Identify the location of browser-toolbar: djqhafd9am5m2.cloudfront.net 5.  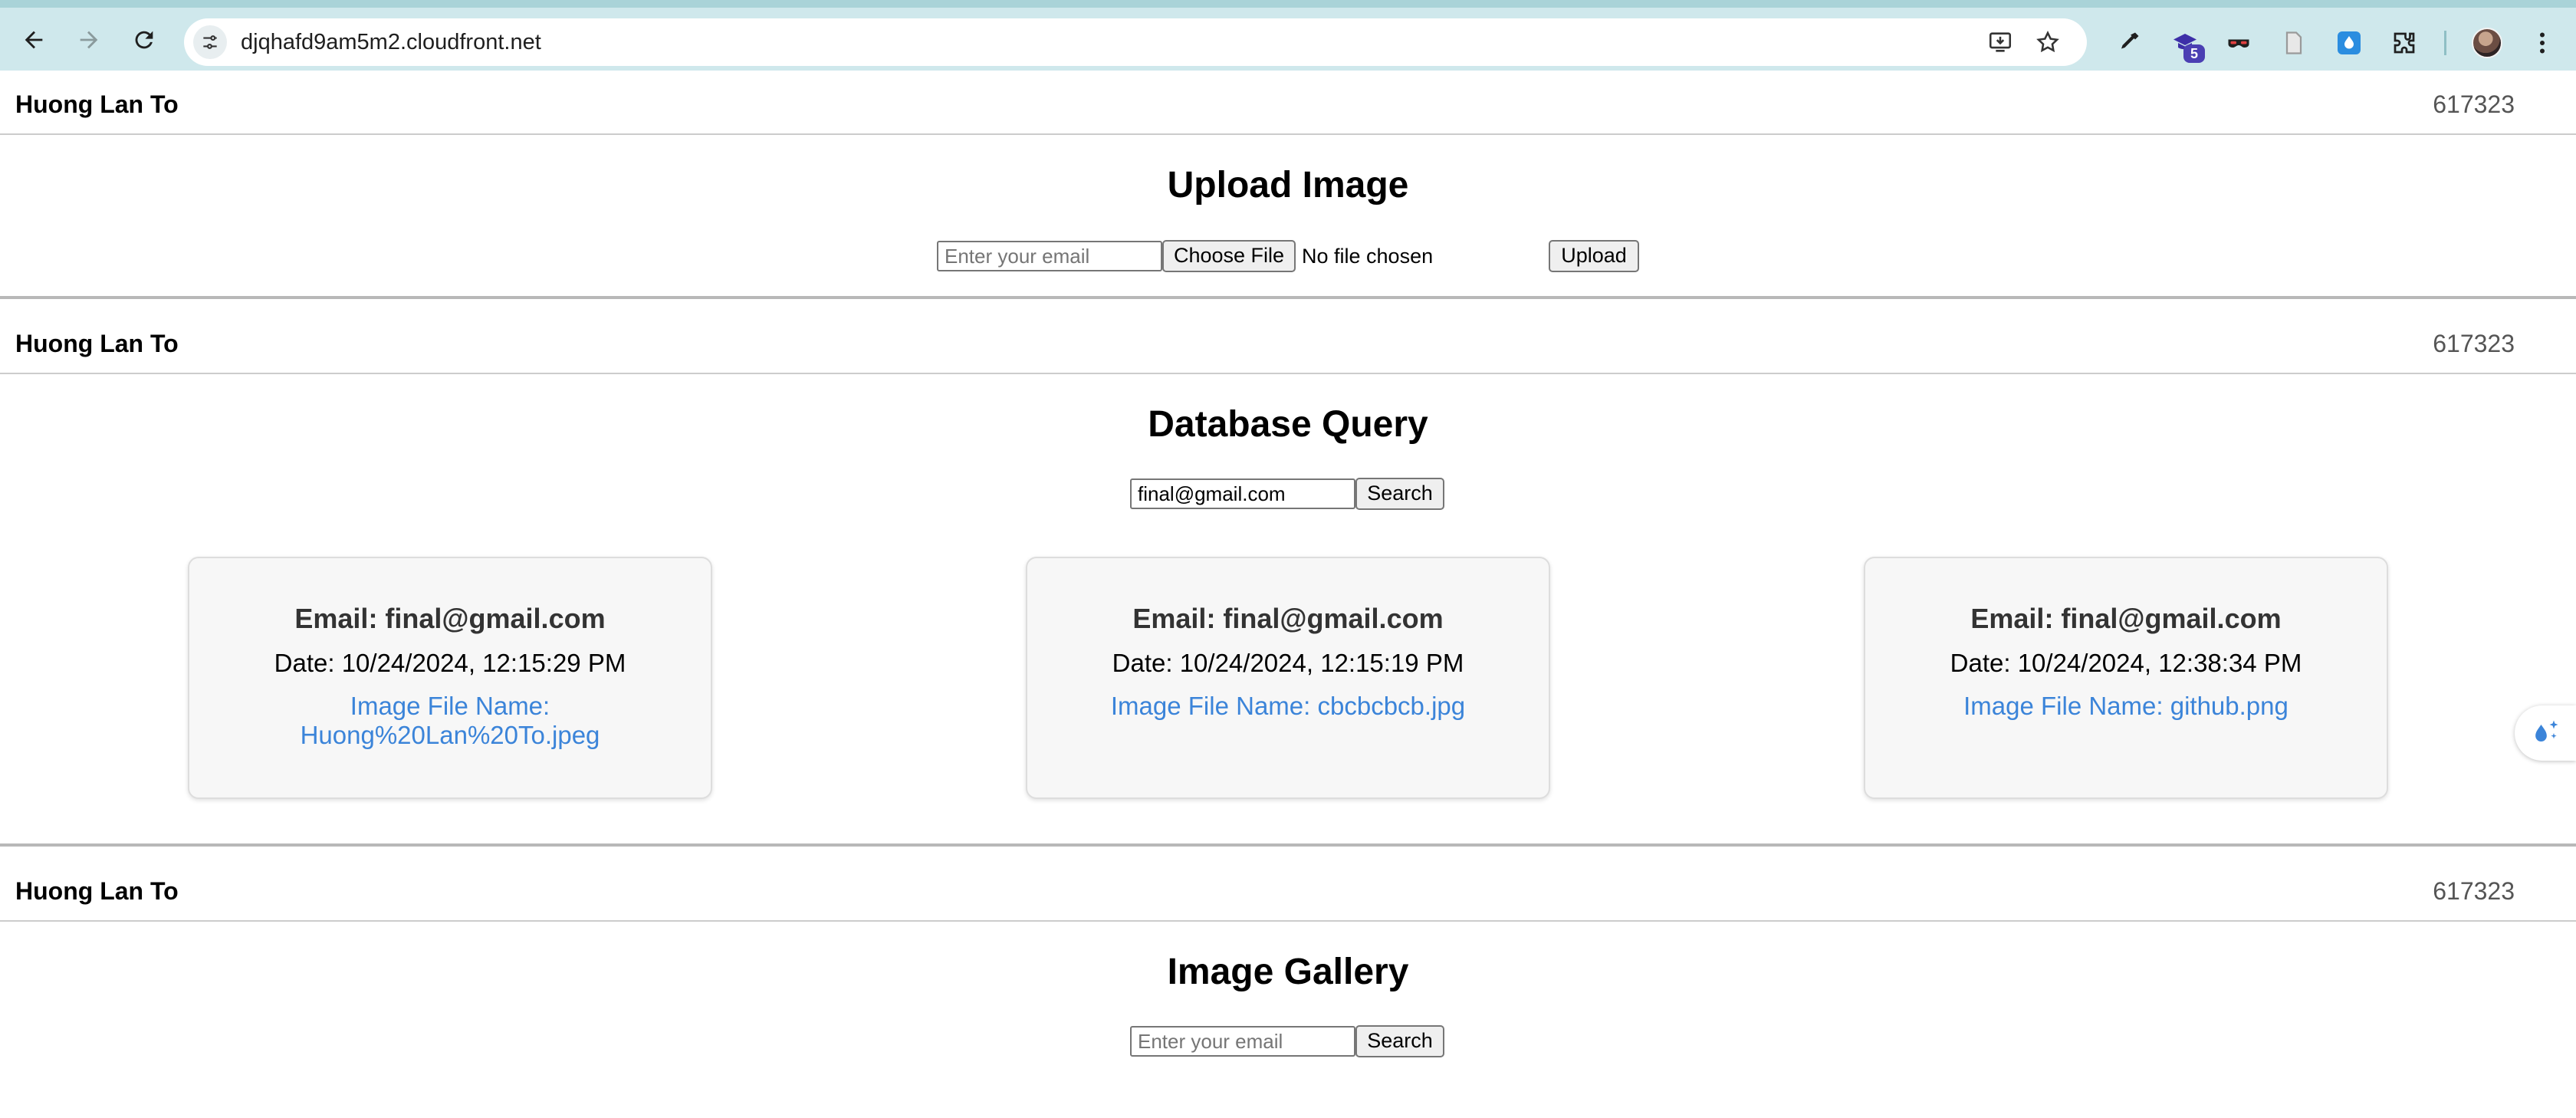
(1288, 35).